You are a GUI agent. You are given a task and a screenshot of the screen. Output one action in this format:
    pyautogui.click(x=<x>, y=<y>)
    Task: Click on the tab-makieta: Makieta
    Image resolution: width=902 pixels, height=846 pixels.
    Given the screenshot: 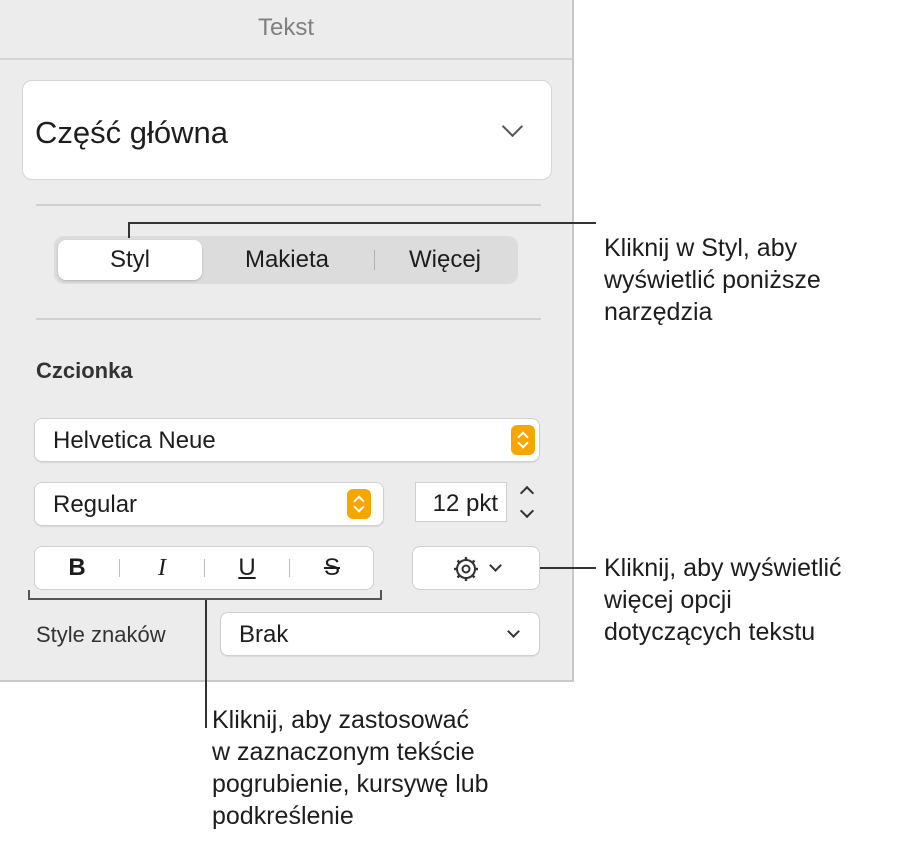 What is the action you would take?
    pyautogui.click(x=287, y=260)
    